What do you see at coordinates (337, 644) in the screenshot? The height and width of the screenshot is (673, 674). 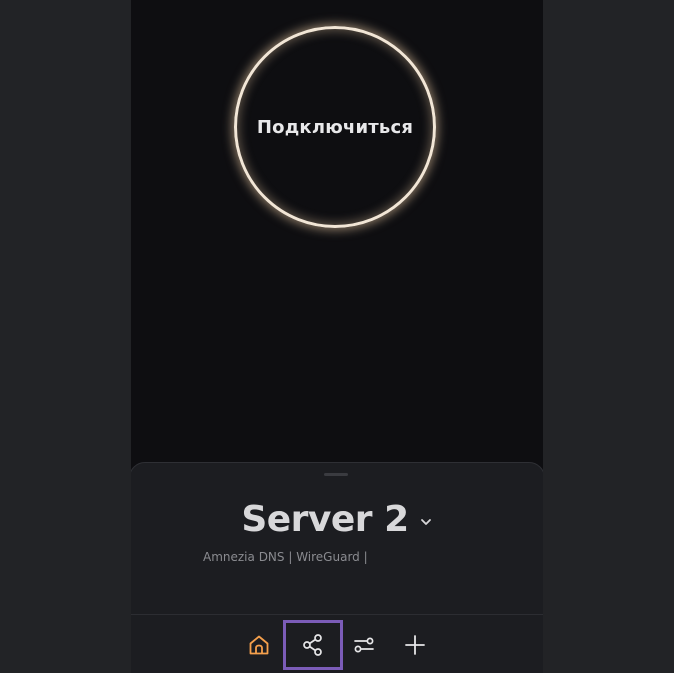 I see `bottom-tab-bar` at bounding box center [337, 644].